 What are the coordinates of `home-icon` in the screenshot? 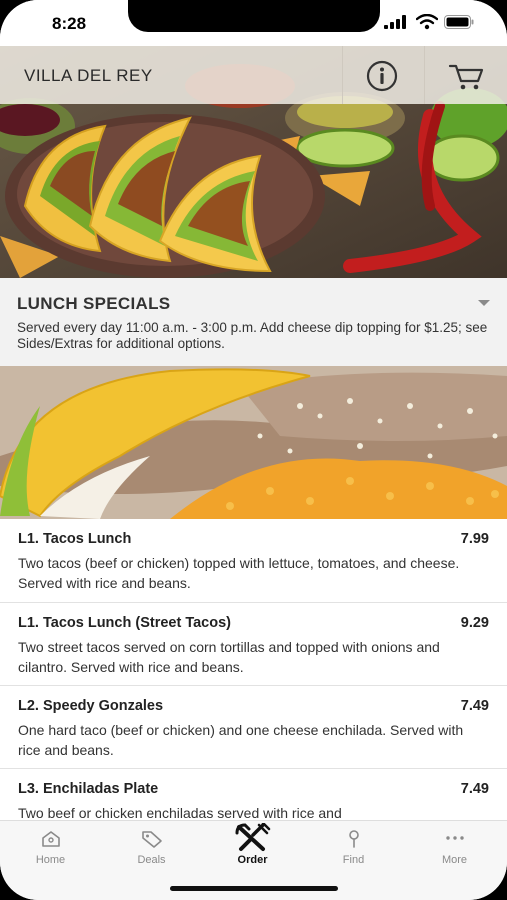 It's located at (51, 839).